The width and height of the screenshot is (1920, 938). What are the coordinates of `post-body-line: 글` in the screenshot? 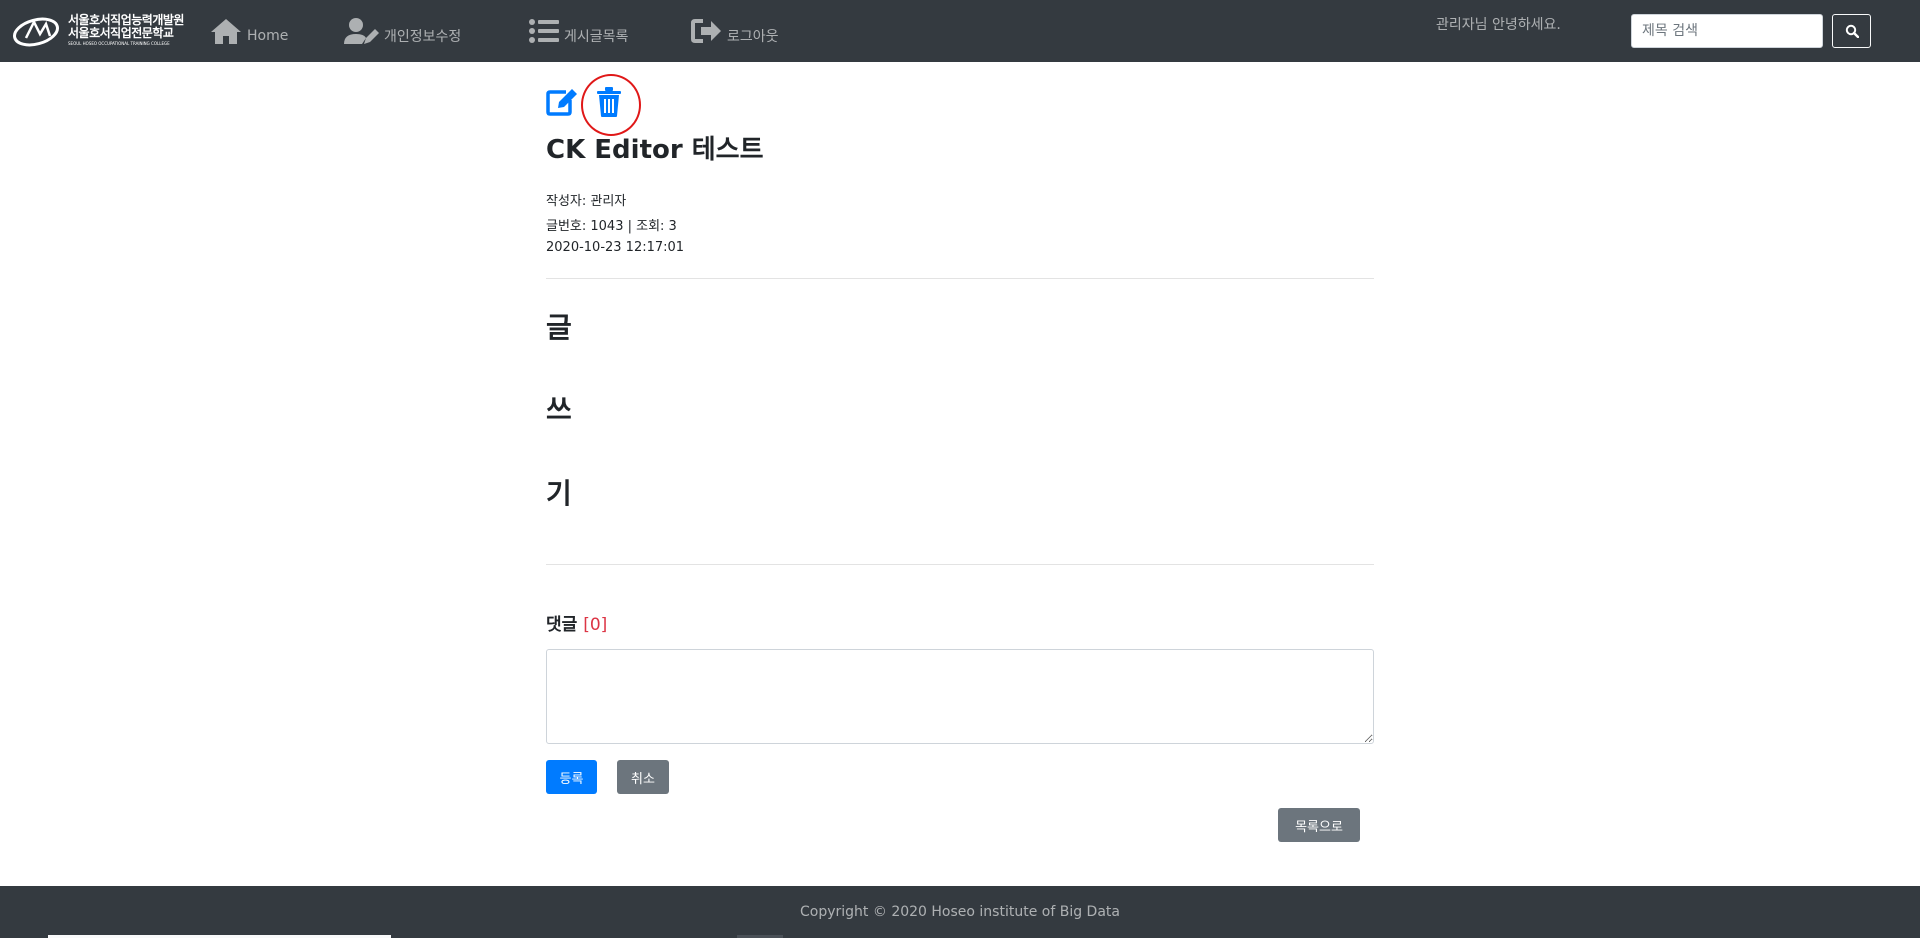 It's located at (559, 327).